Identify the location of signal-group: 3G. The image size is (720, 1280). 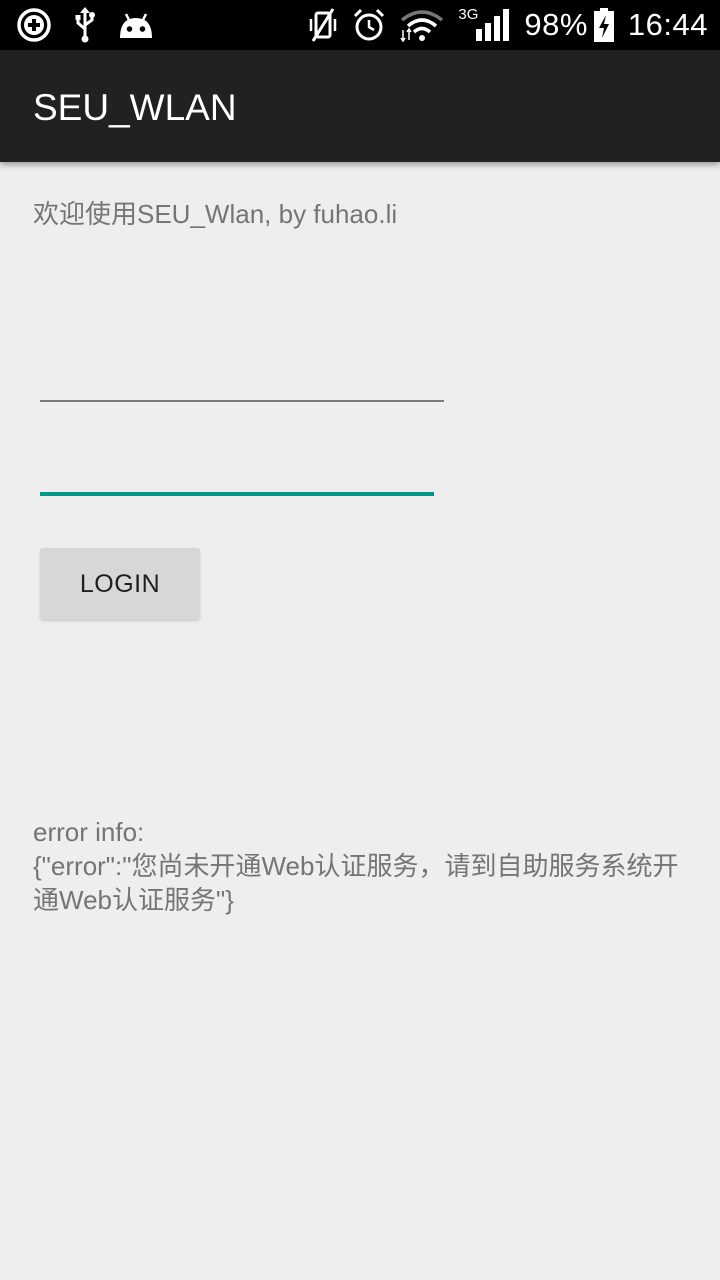
(484, 25).